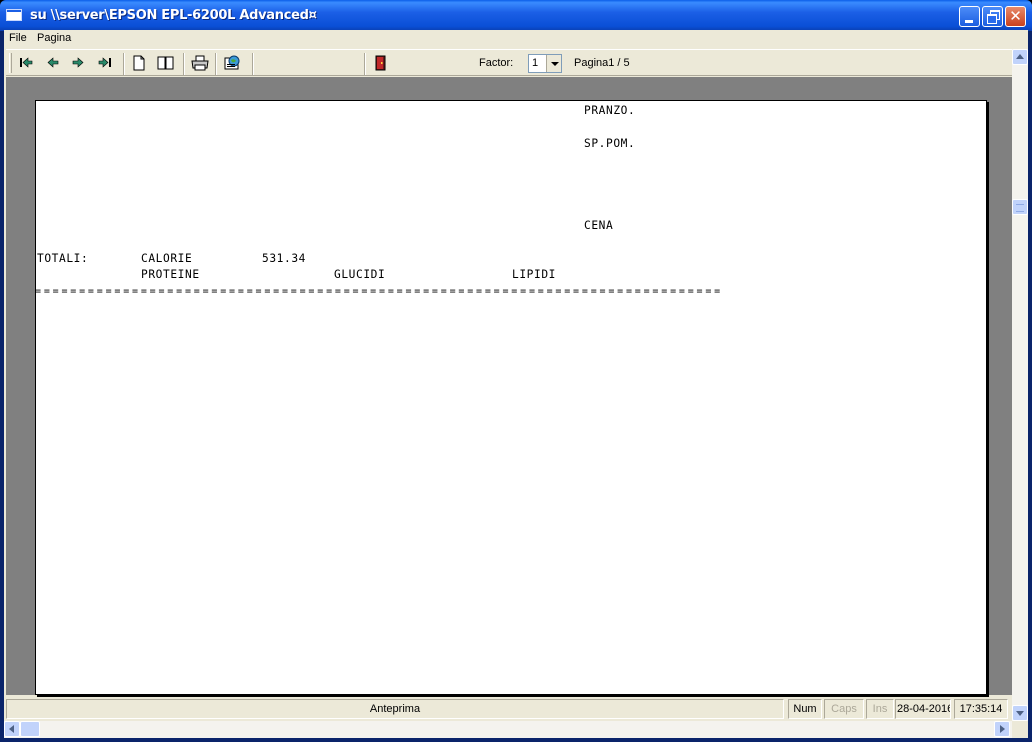 This screenshot has height=742, width=1032. Describe the element at coordinates (10, 63) in the screenshot. I see `toolbar-grip` at that location.